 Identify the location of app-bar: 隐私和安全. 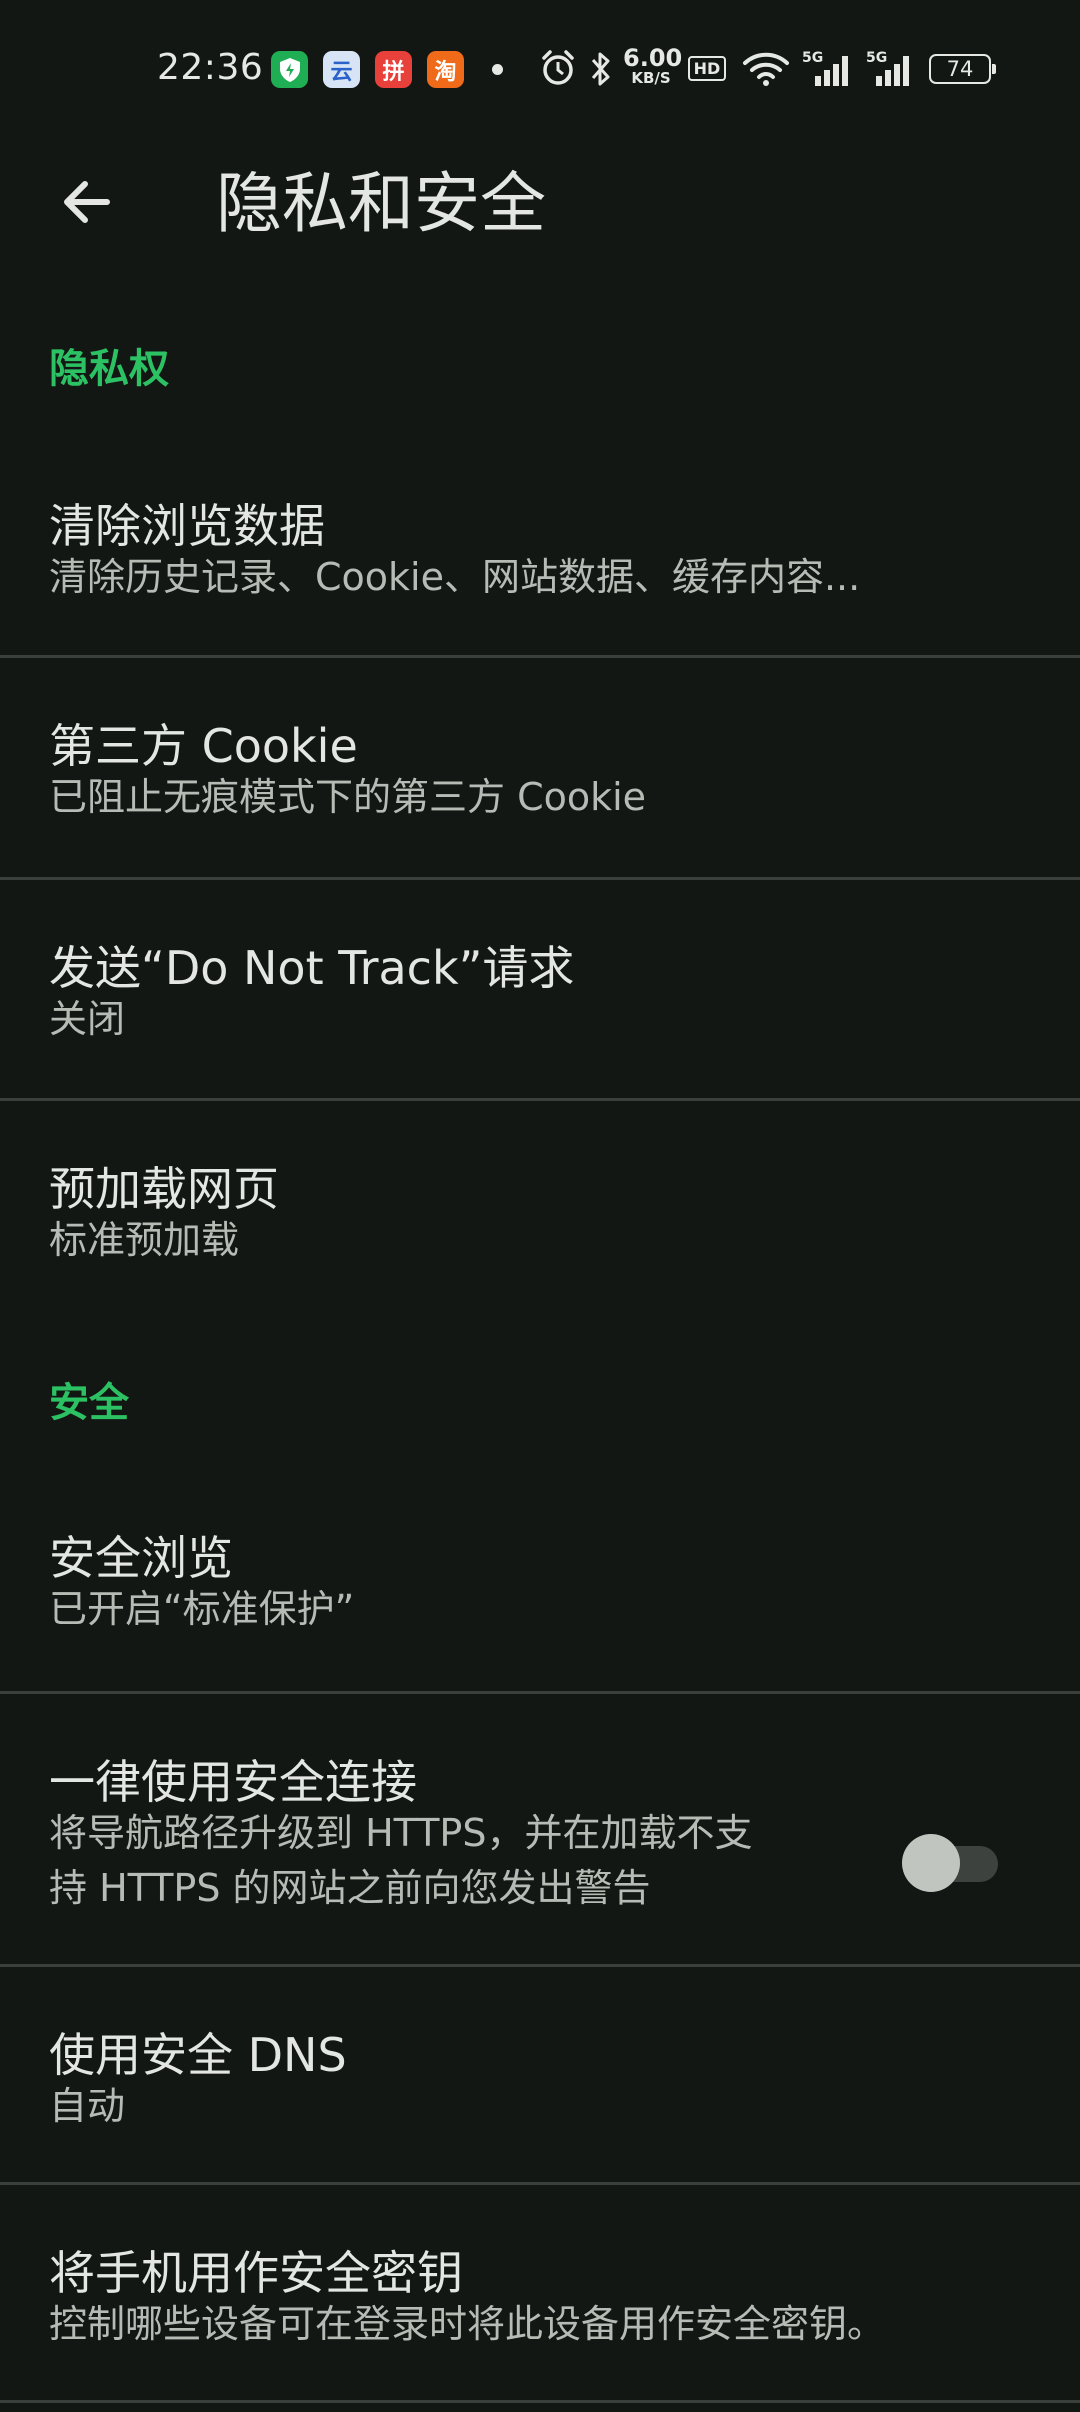
(540, 202).